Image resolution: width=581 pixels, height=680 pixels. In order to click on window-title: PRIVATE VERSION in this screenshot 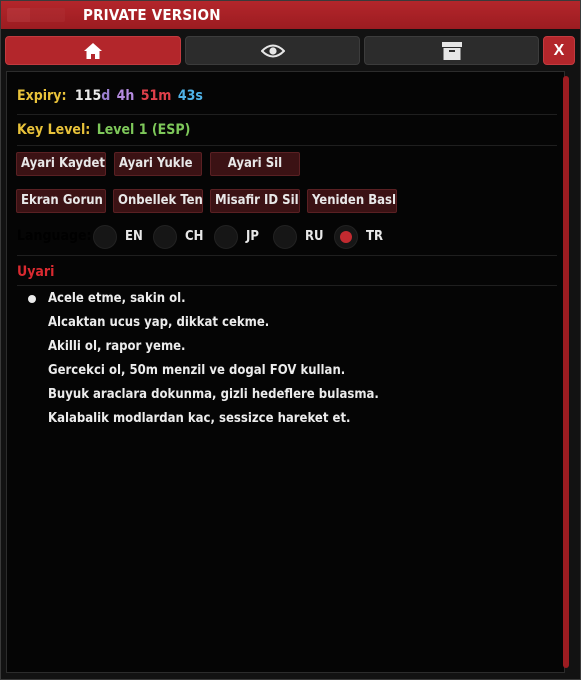, I will do `click(152, 15)`.